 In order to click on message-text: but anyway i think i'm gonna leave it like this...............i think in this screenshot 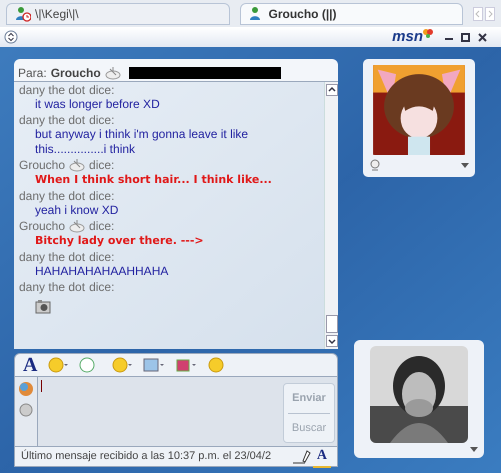, I will do `click(142, 142)`.